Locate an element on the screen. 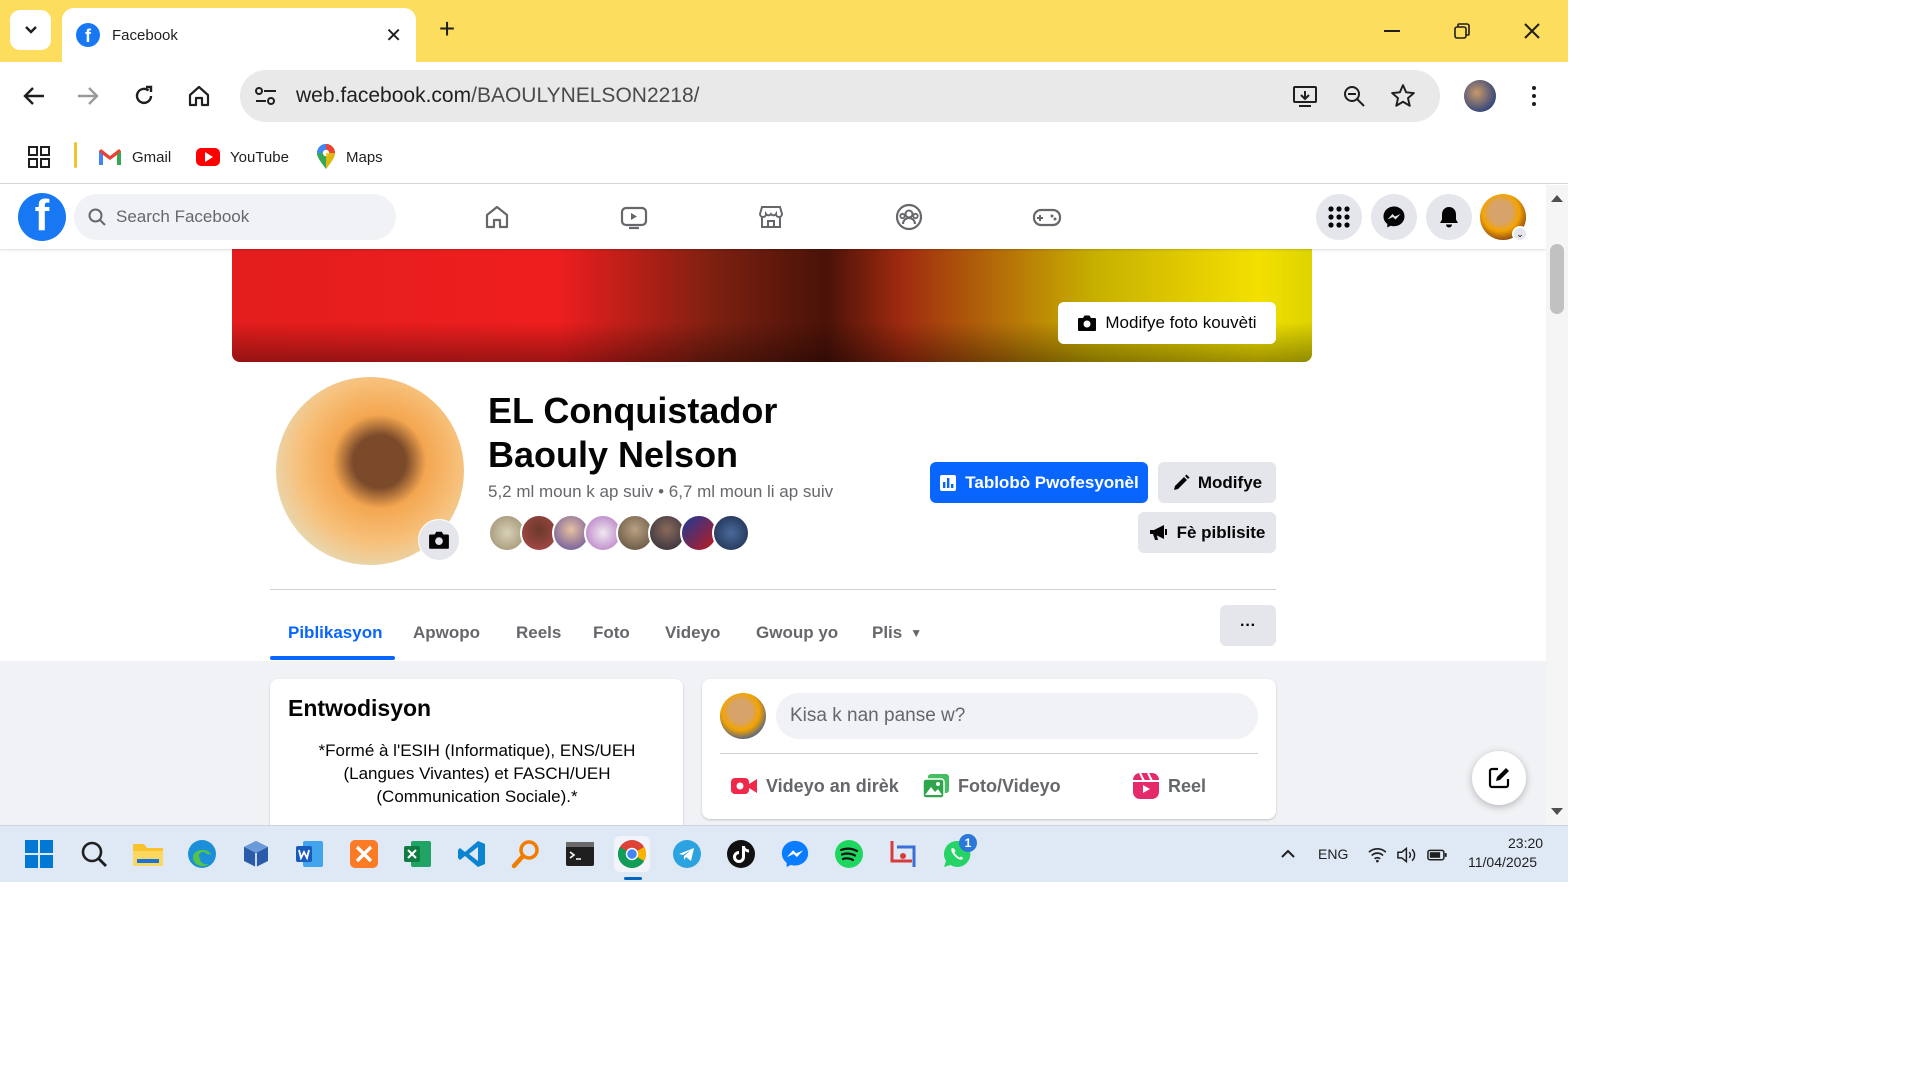 The width and height of the screenshot is (1920, 1080). taskbar-magnifier-app is located at coordinates (526, 854).